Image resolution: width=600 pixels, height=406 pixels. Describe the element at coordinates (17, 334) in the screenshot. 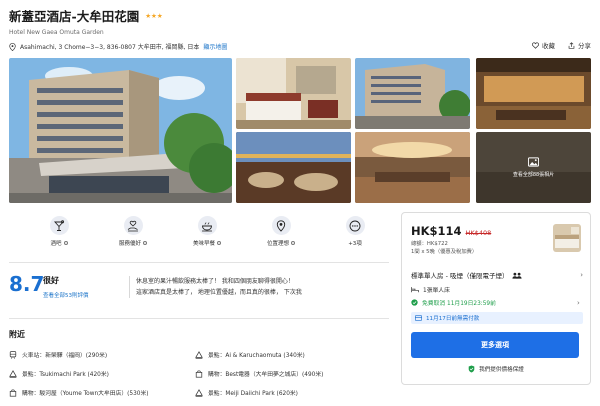

I see `nearby-title: 附近` at that location.